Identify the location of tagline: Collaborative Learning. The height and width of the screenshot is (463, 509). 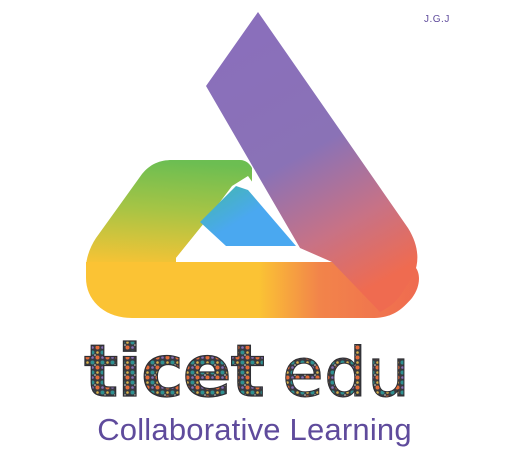
(254, 429).